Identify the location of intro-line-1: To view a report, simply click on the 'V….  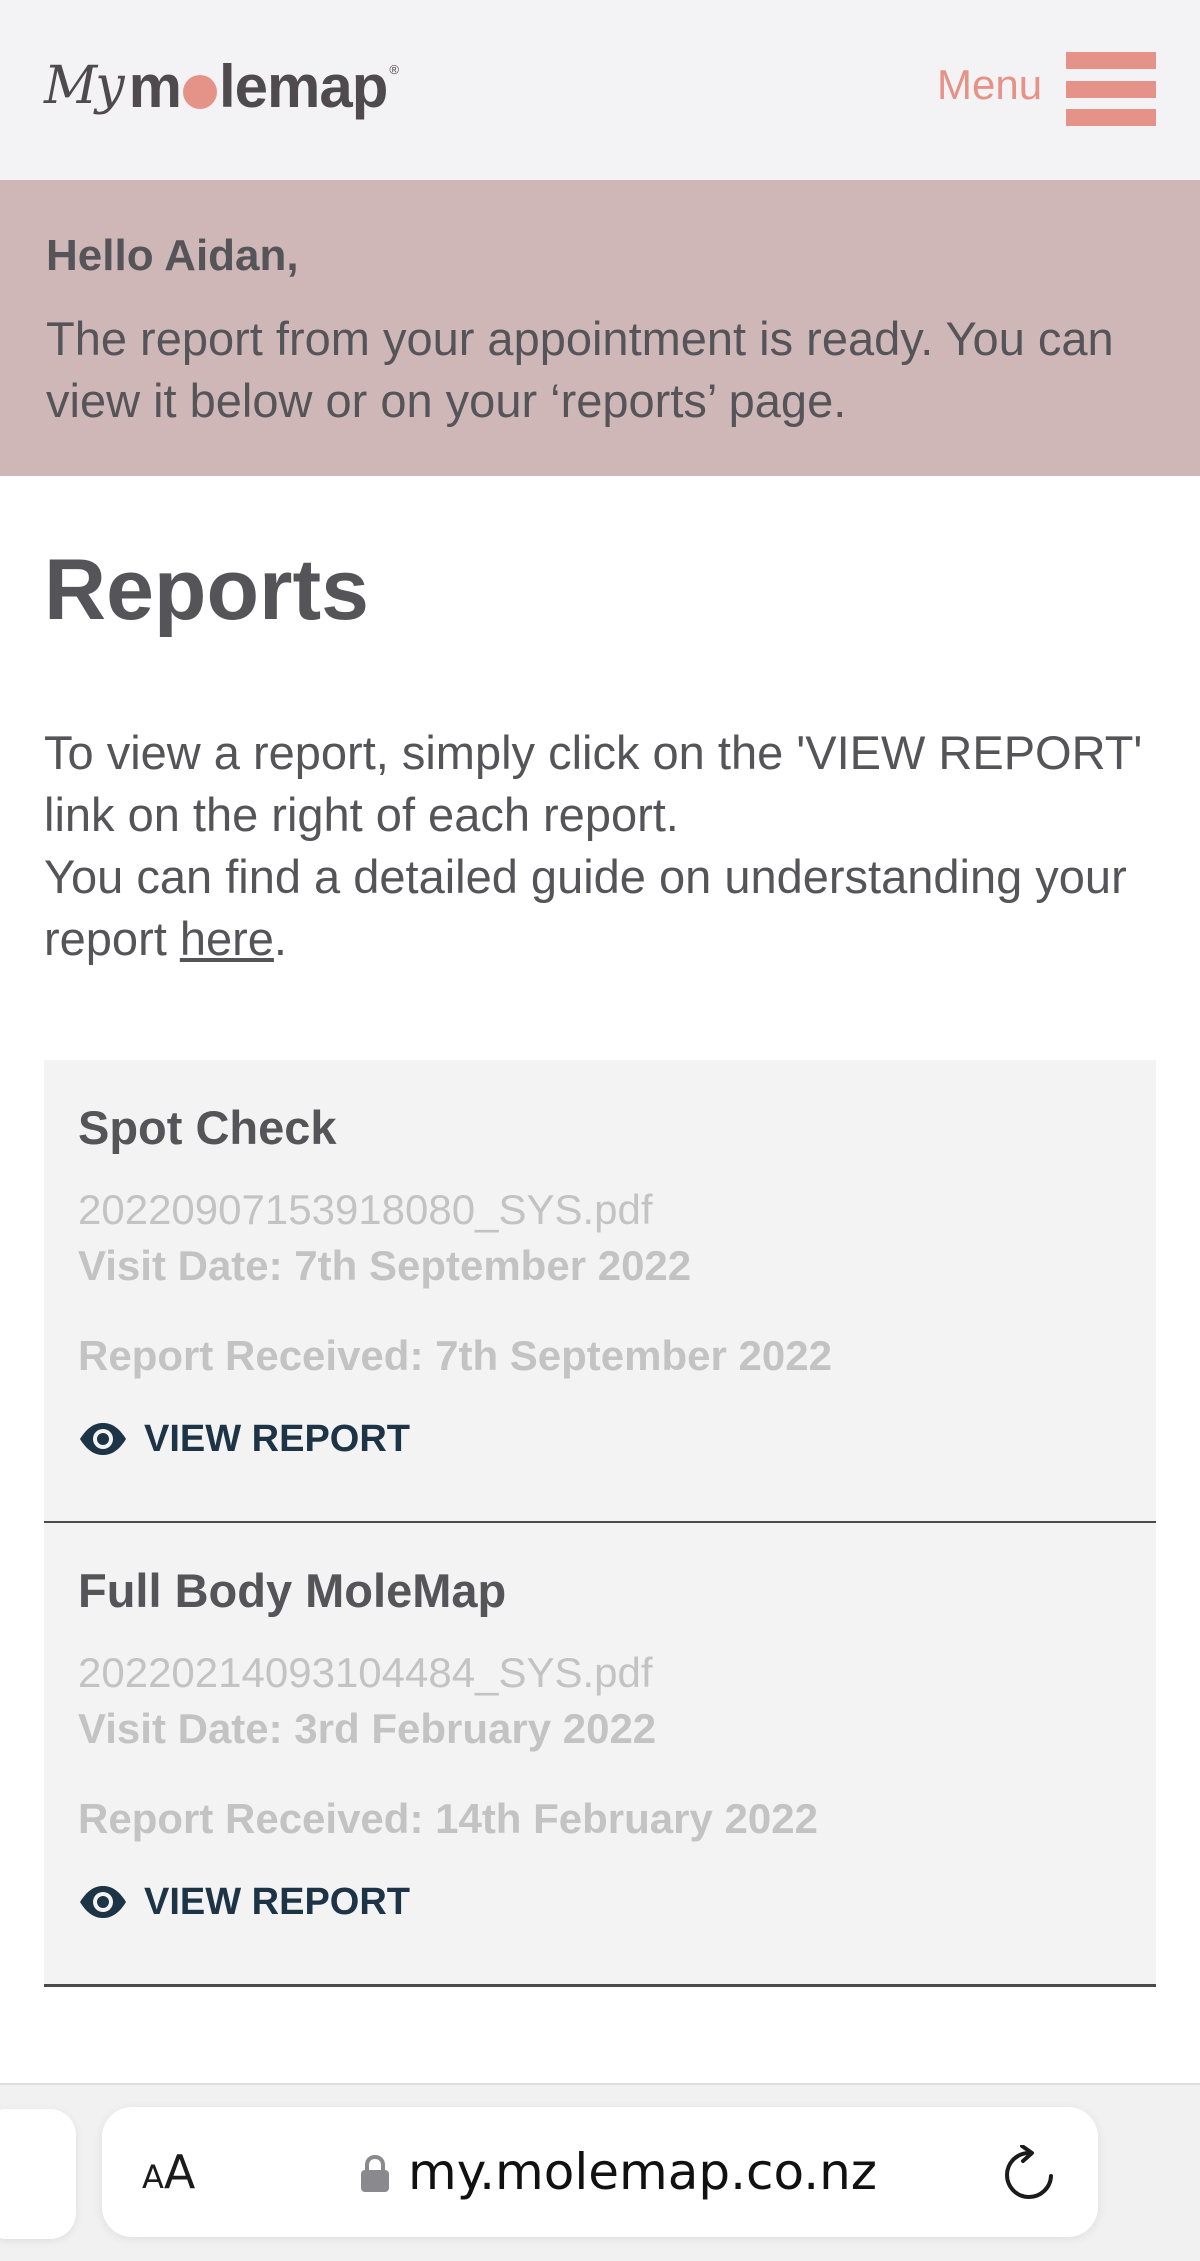
(593, 783).